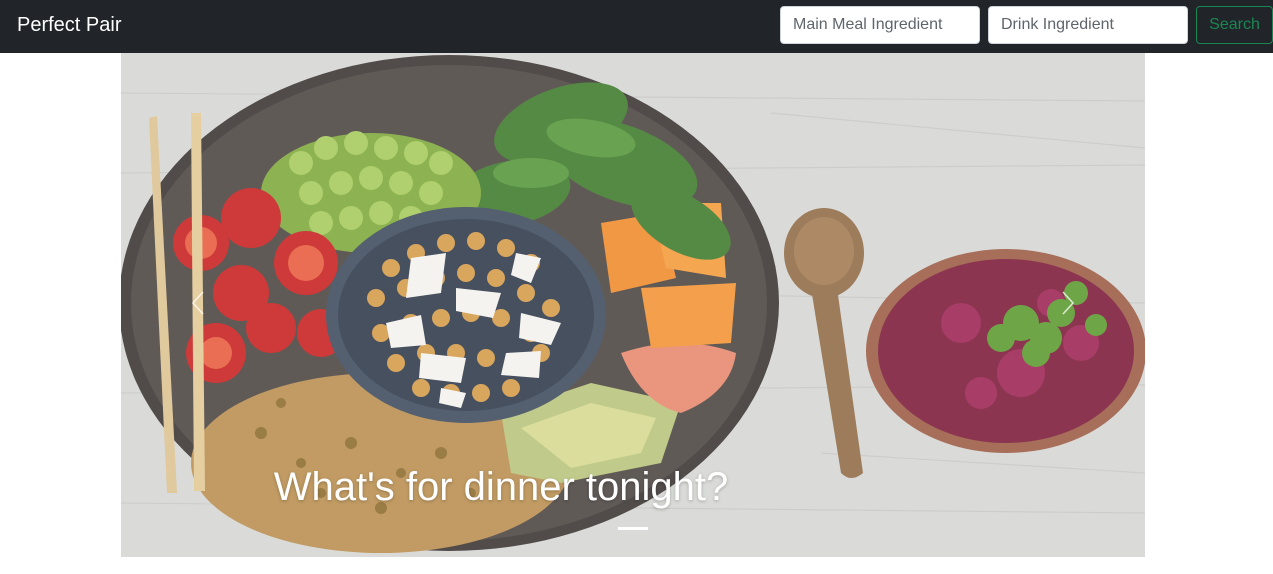 The height and width of the screenshot is (574, 1273). I want to click on chevron-right-icon, so click(1068, 303).